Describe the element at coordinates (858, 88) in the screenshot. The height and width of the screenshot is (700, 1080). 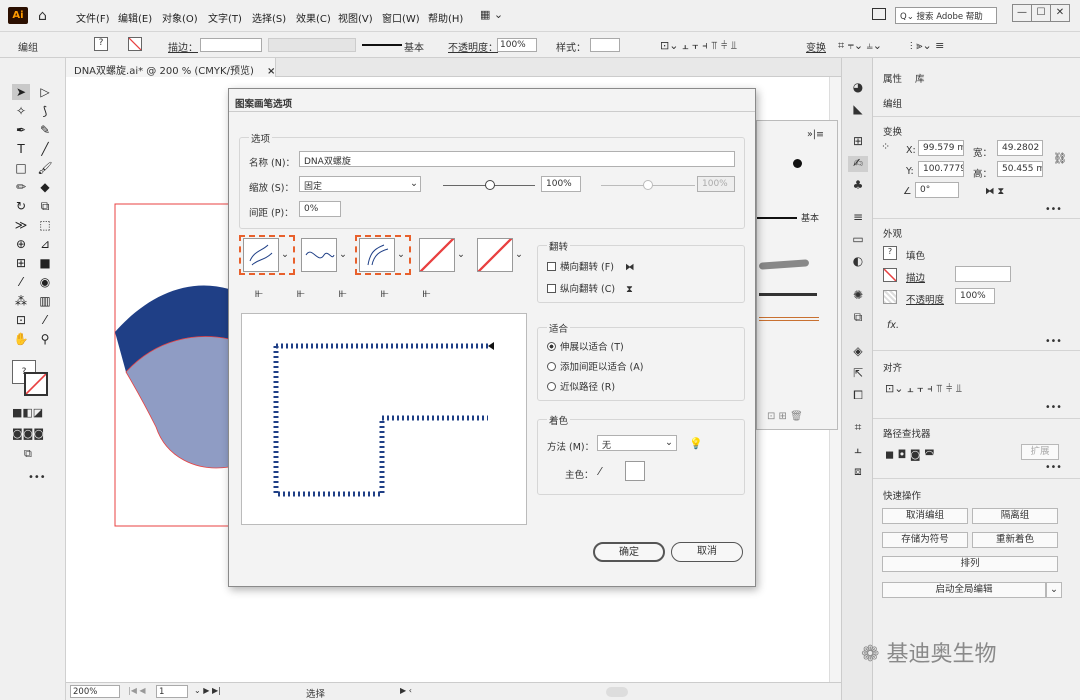
I see `color-guide-icon: ◕` at that location.